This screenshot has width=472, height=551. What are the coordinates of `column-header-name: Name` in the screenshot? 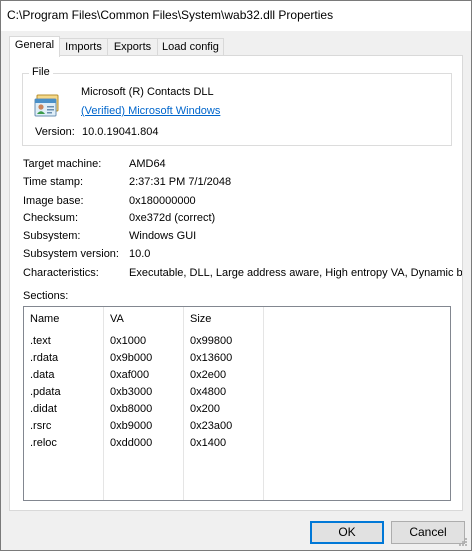 It's located at (44, 319).